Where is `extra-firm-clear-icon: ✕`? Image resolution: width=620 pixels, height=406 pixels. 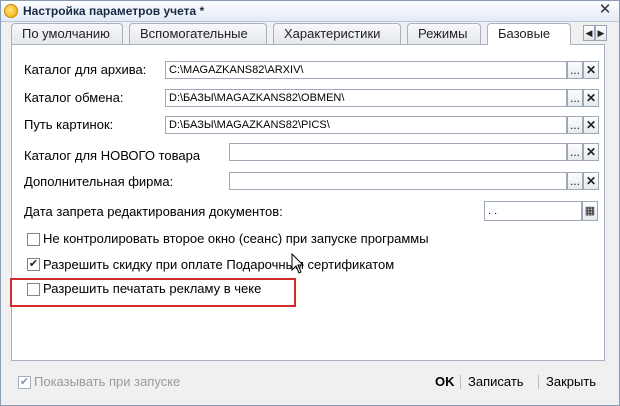 extra-firm-clear-icon: ✕ is located at coordinates (591, 181).